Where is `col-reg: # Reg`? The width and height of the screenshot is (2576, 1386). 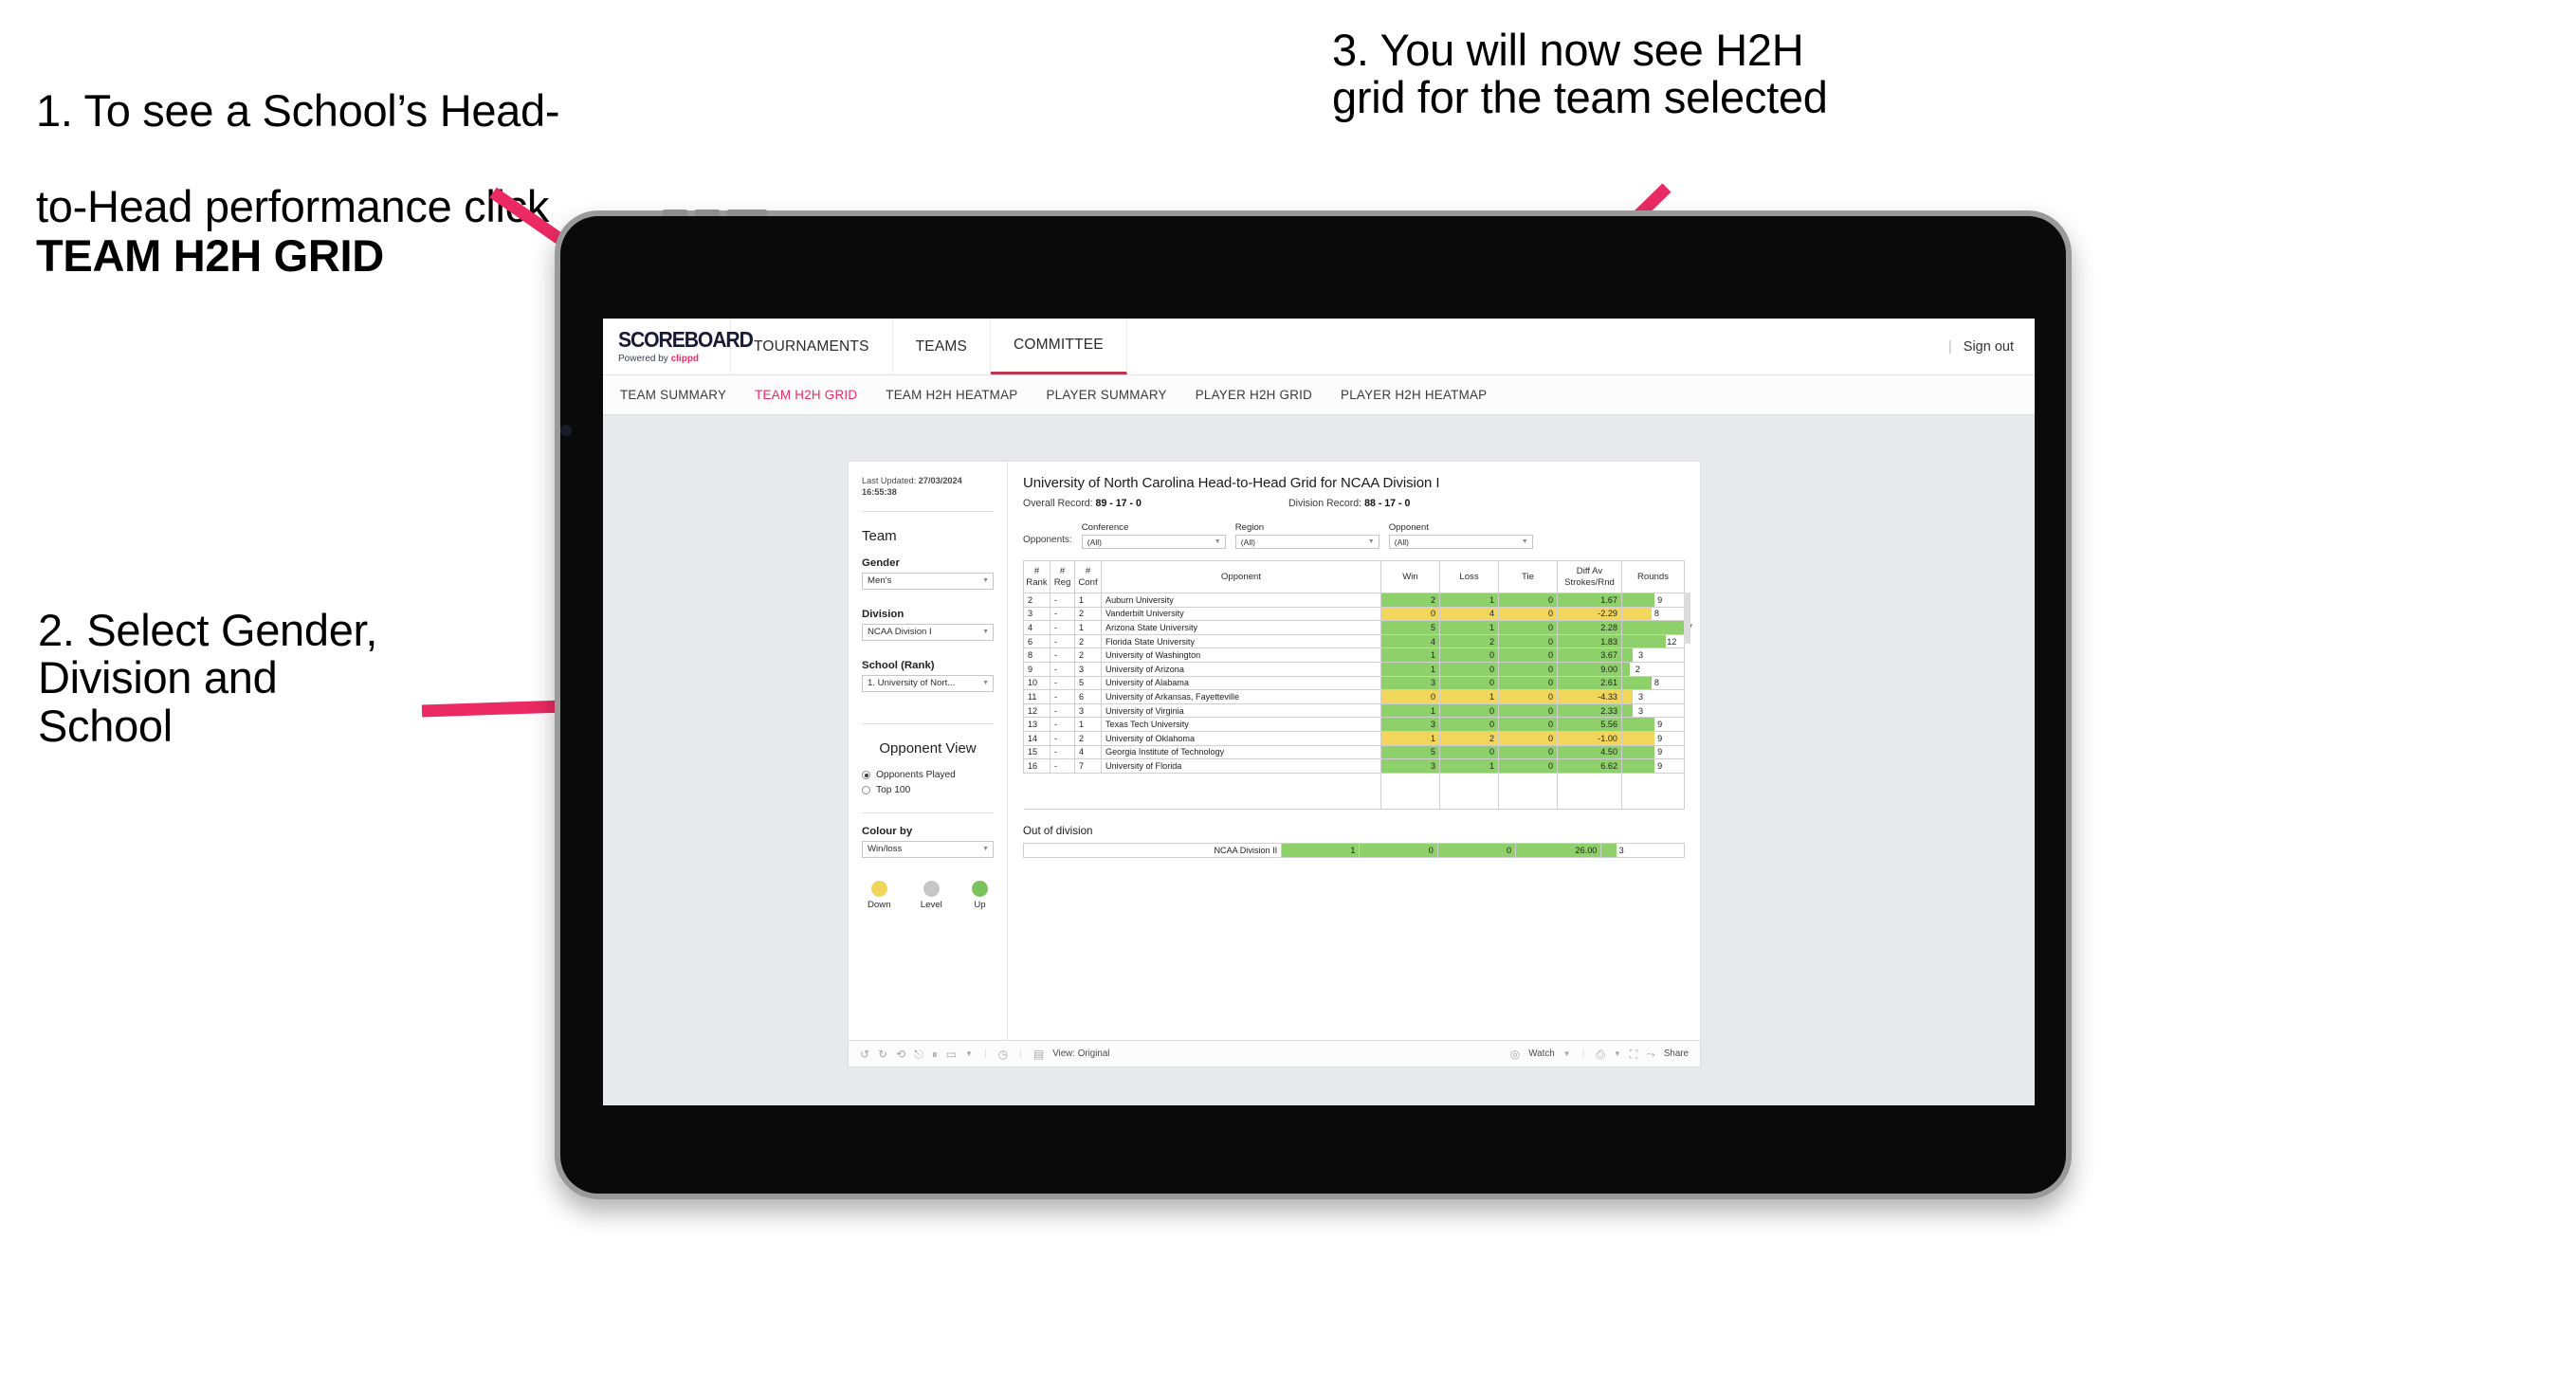
col-reg: # Reg is located at coordinates (1062, 576).